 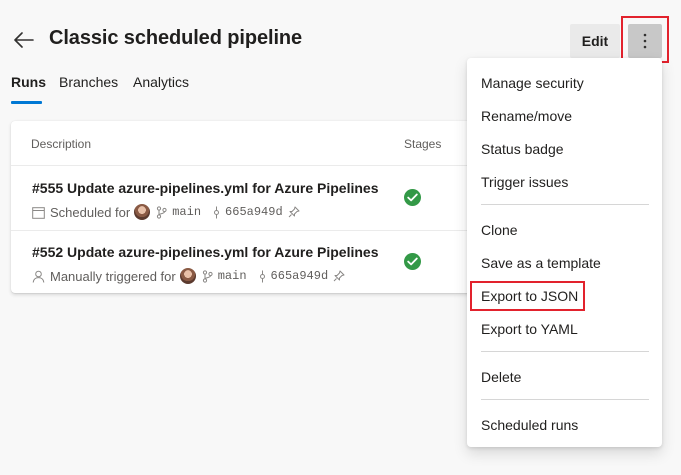 I want to click on calendar-icon, so click(x=38, y=212).